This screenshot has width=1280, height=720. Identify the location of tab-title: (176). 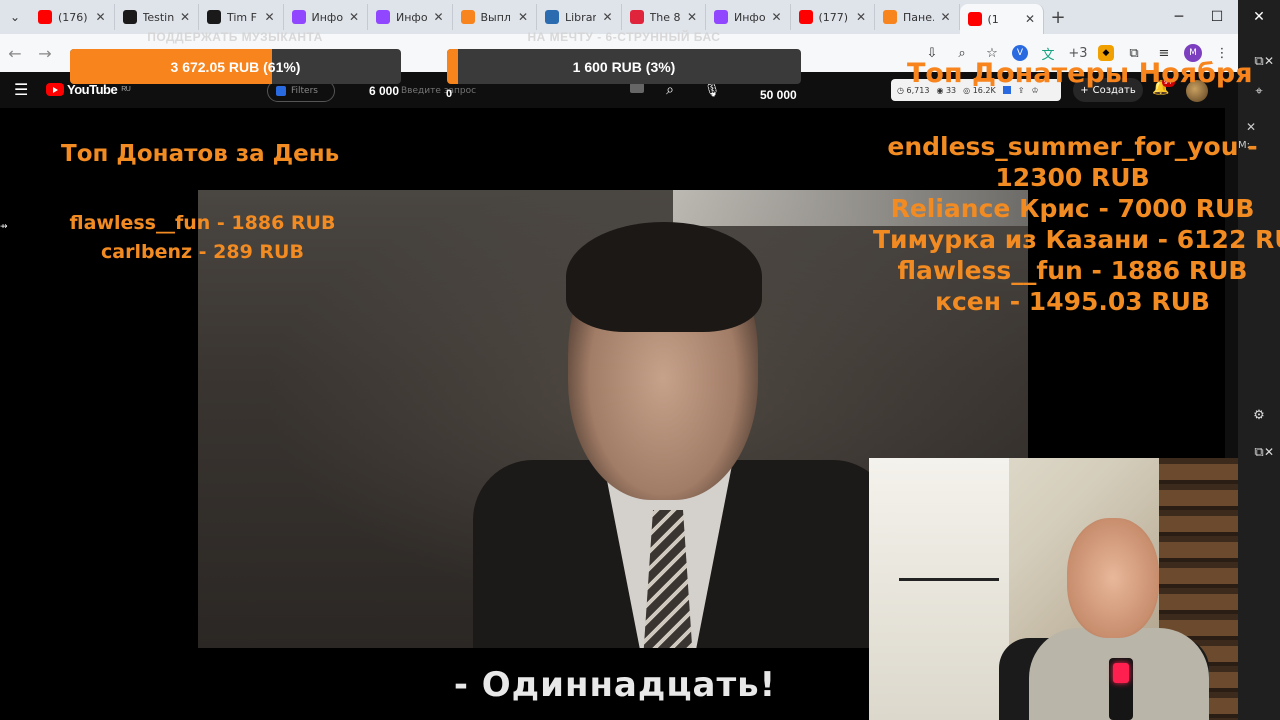
(73, 17).